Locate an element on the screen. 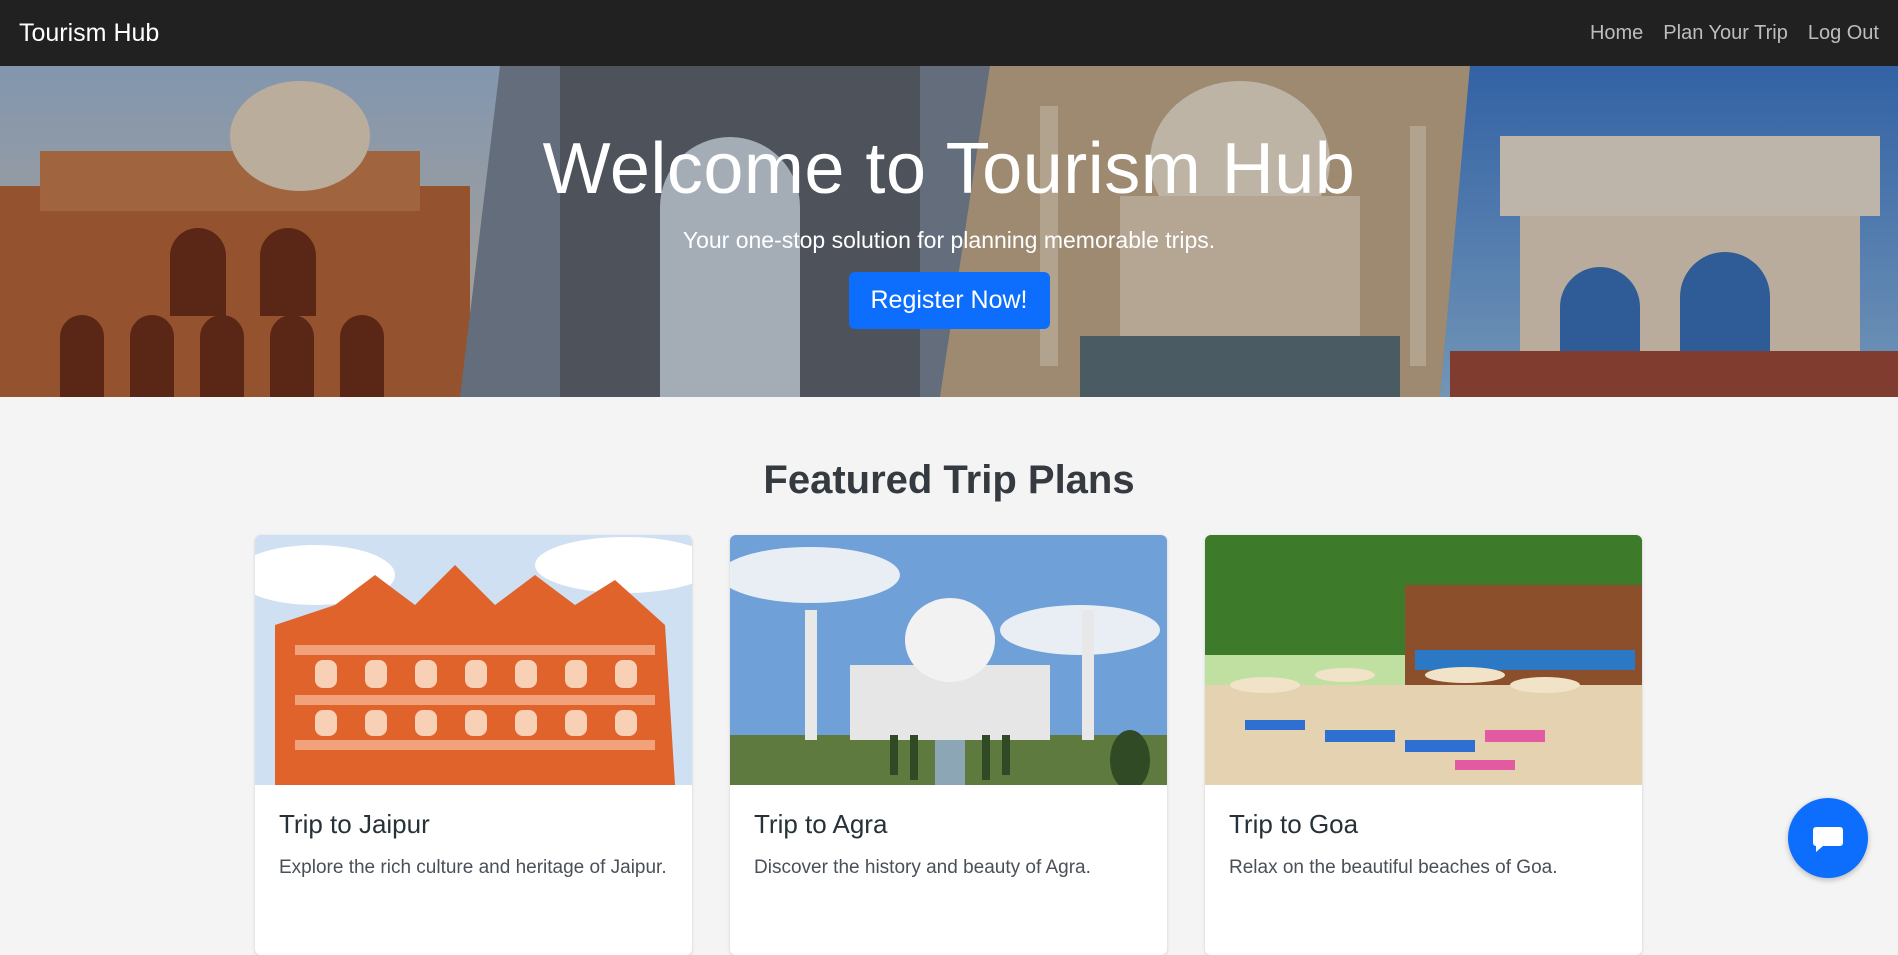  featured-section-title: Featured Trip Plans is located at coordinates (949, 480).